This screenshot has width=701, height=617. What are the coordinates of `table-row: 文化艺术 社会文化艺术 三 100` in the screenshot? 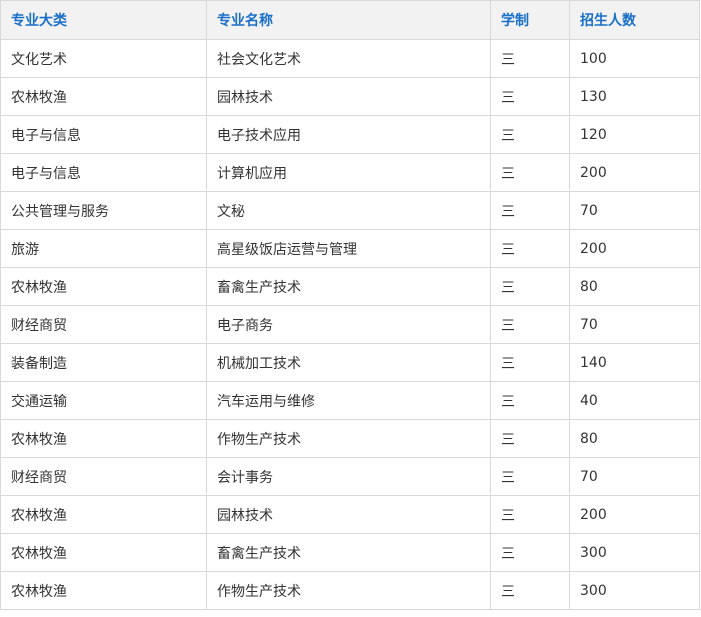 It's located at (350, 58).